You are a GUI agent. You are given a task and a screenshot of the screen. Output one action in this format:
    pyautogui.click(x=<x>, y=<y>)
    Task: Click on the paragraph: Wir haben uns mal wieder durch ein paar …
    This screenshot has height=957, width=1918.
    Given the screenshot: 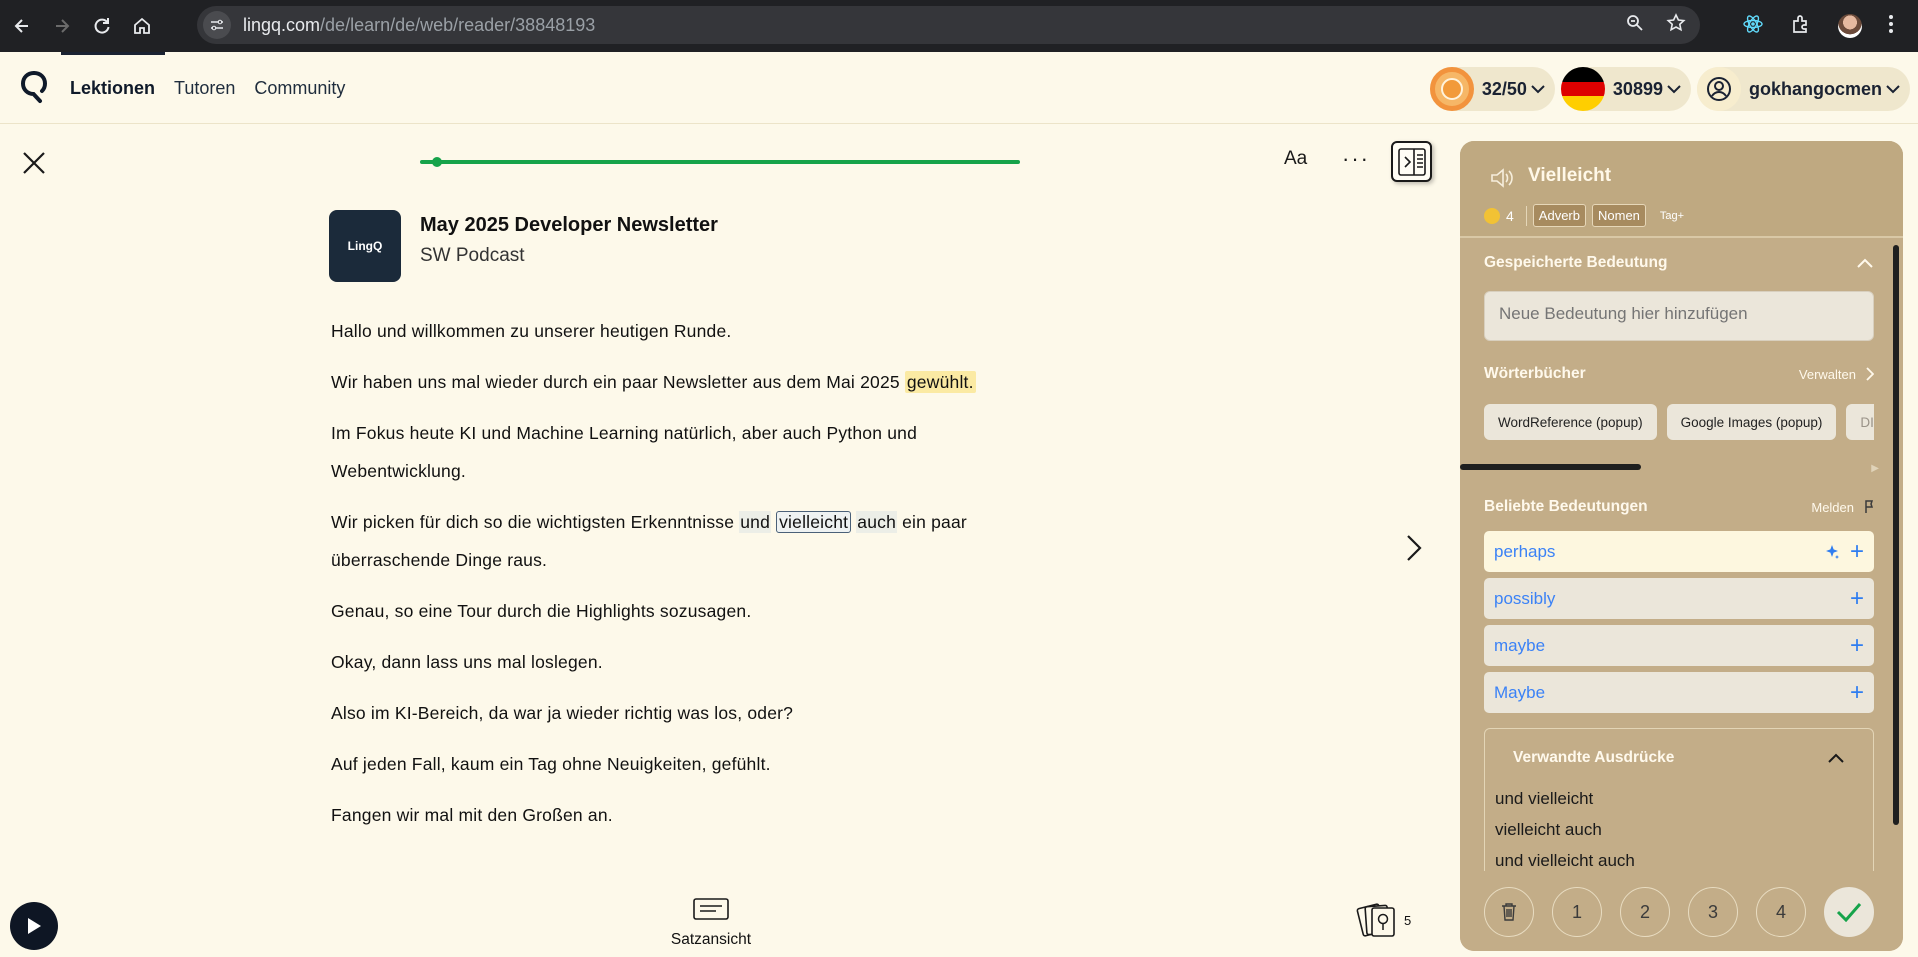 What is the action you would take?
    pyautogui.click(x=691, y=382)
    